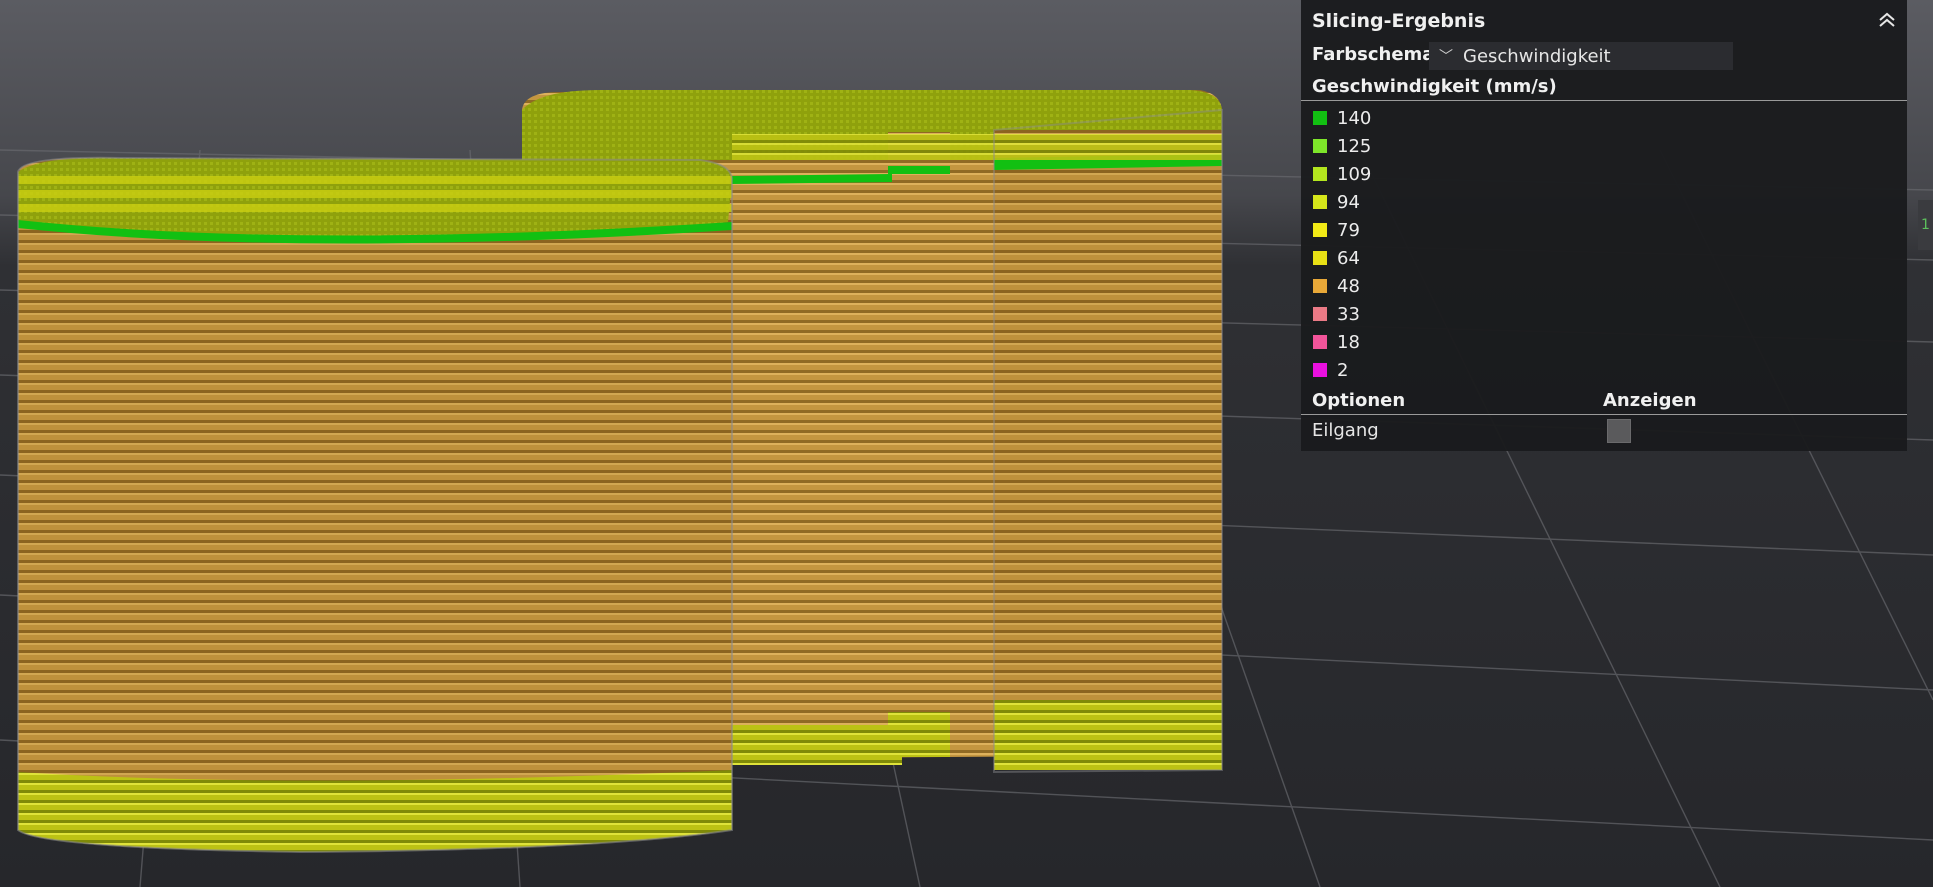 The width and height of the screenshot is (1933, 887). I want to click on legend-item: 125, so click(1604, 146).